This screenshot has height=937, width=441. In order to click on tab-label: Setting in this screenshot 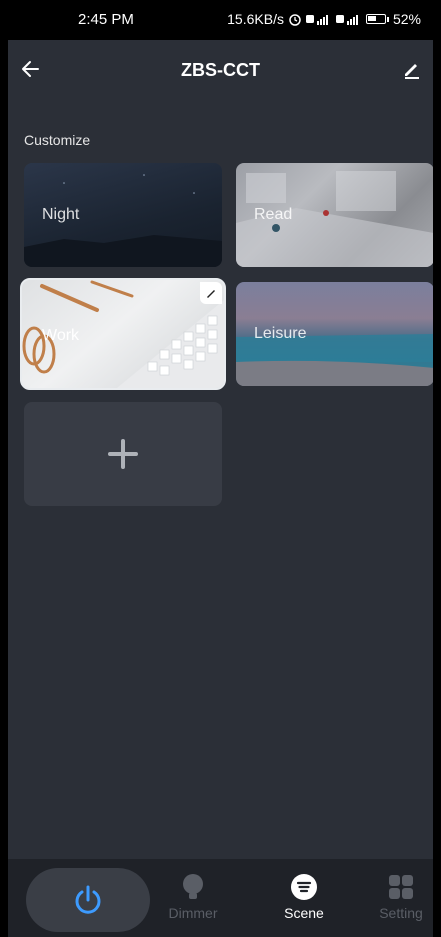, I will do `click(401, 913)`.